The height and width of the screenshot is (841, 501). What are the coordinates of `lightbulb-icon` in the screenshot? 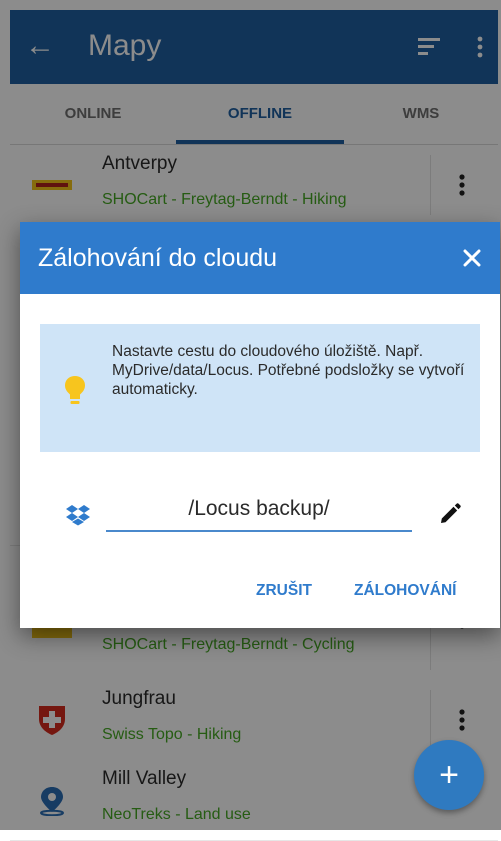 It's located at (75, 390).